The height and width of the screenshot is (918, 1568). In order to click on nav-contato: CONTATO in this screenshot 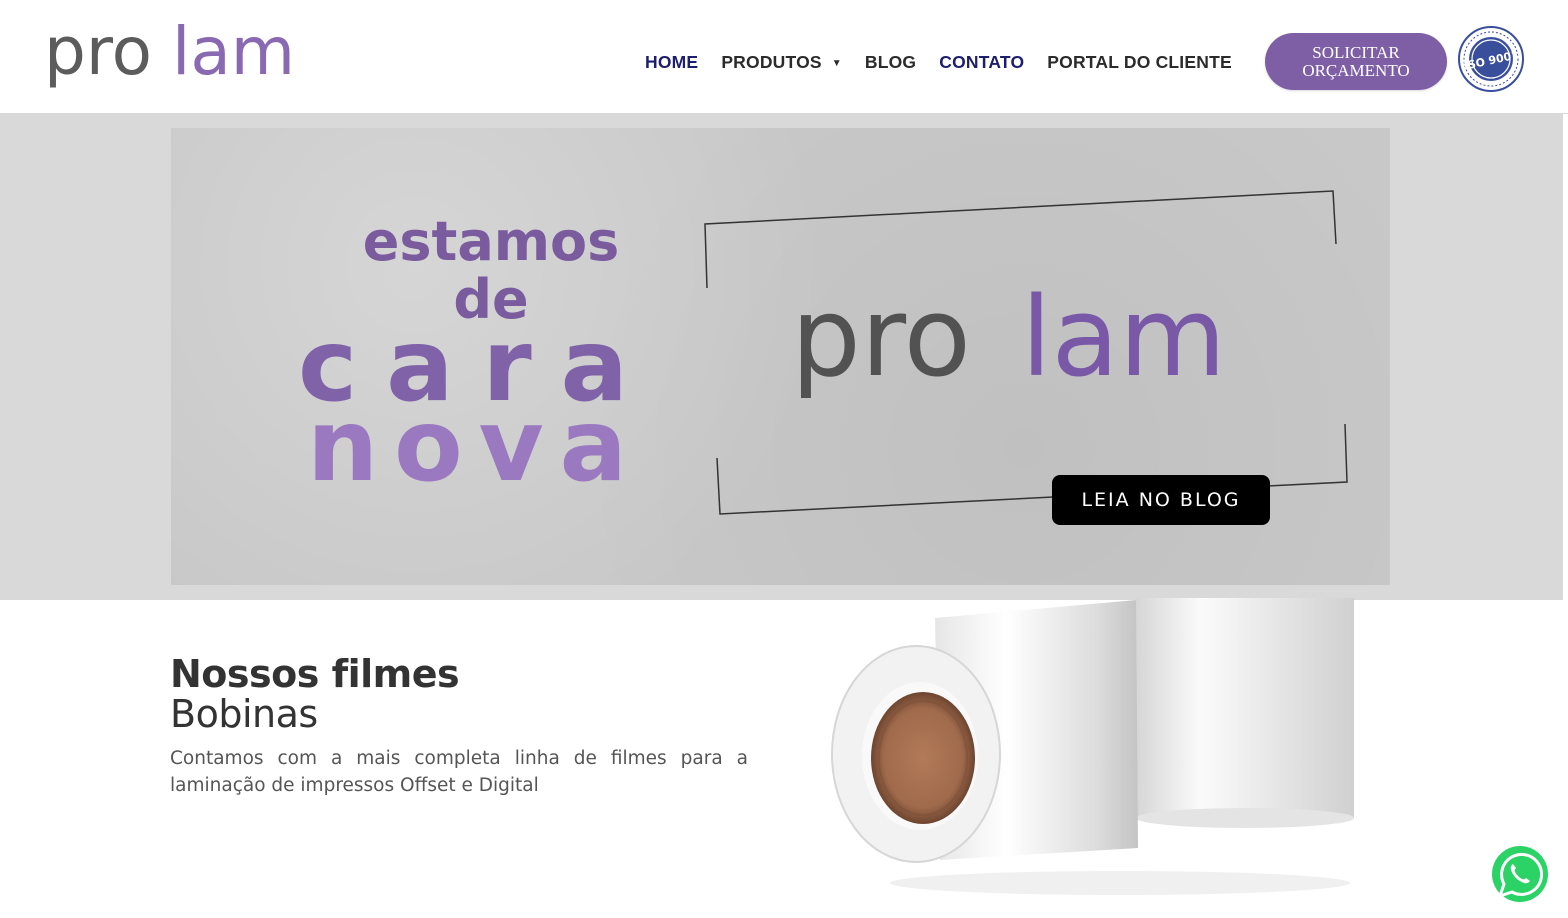, I will do `click(981, 62)`.